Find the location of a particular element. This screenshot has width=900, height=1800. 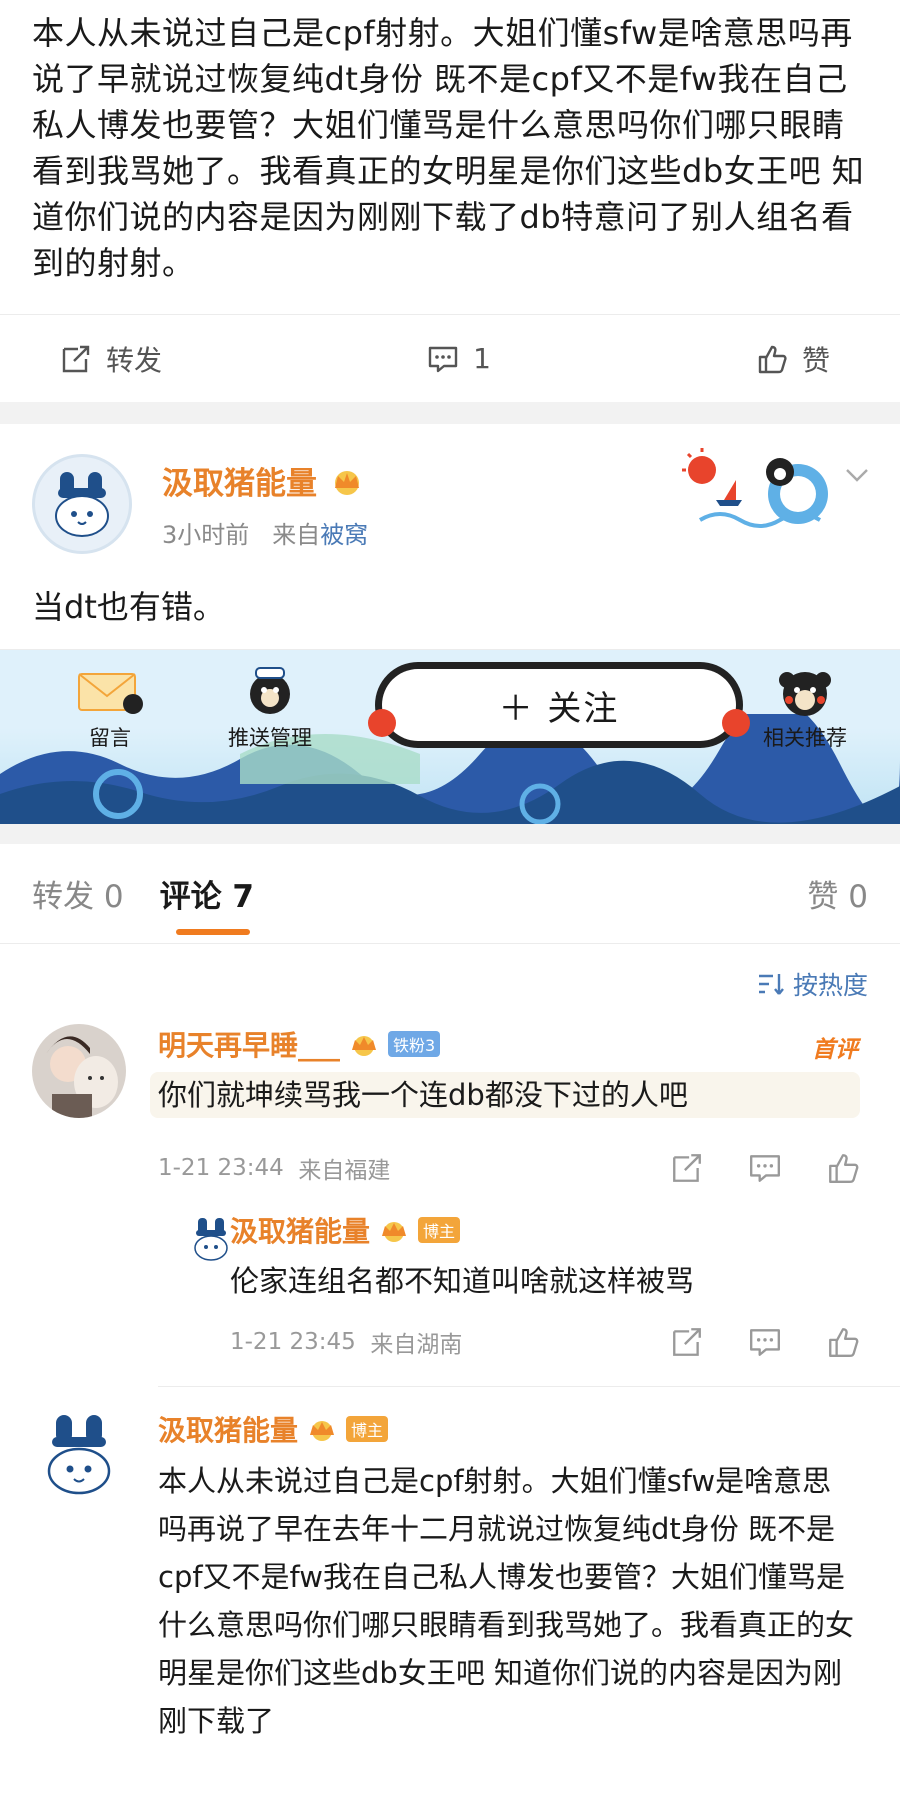

follow-left-dot is located at coordinates (382, 723).